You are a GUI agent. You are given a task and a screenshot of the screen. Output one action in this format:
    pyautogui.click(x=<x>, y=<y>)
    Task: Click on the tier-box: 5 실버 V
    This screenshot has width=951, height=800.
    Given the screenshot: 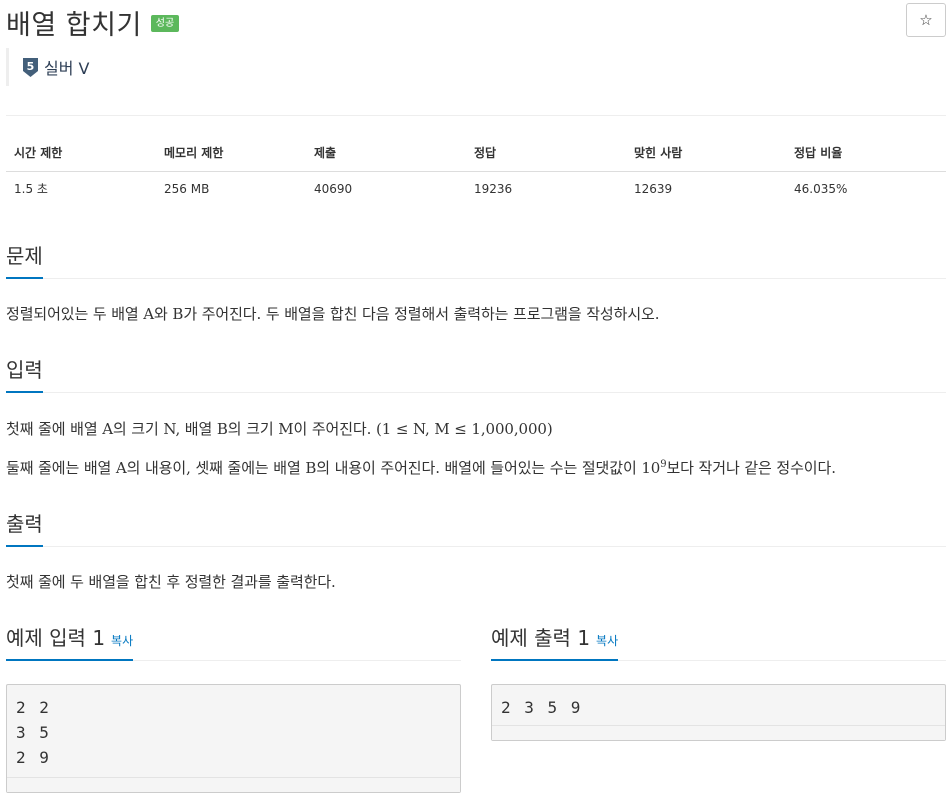 What is the action you would take?
    pyautogui.click(x=47, y=67)
    